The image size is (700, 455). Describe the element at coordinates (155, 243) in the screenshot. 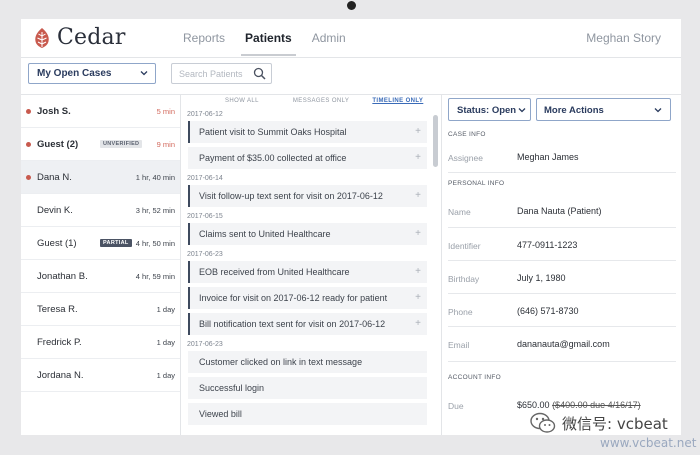

I see `wait-time: 4 hr, 50 min` at that location.